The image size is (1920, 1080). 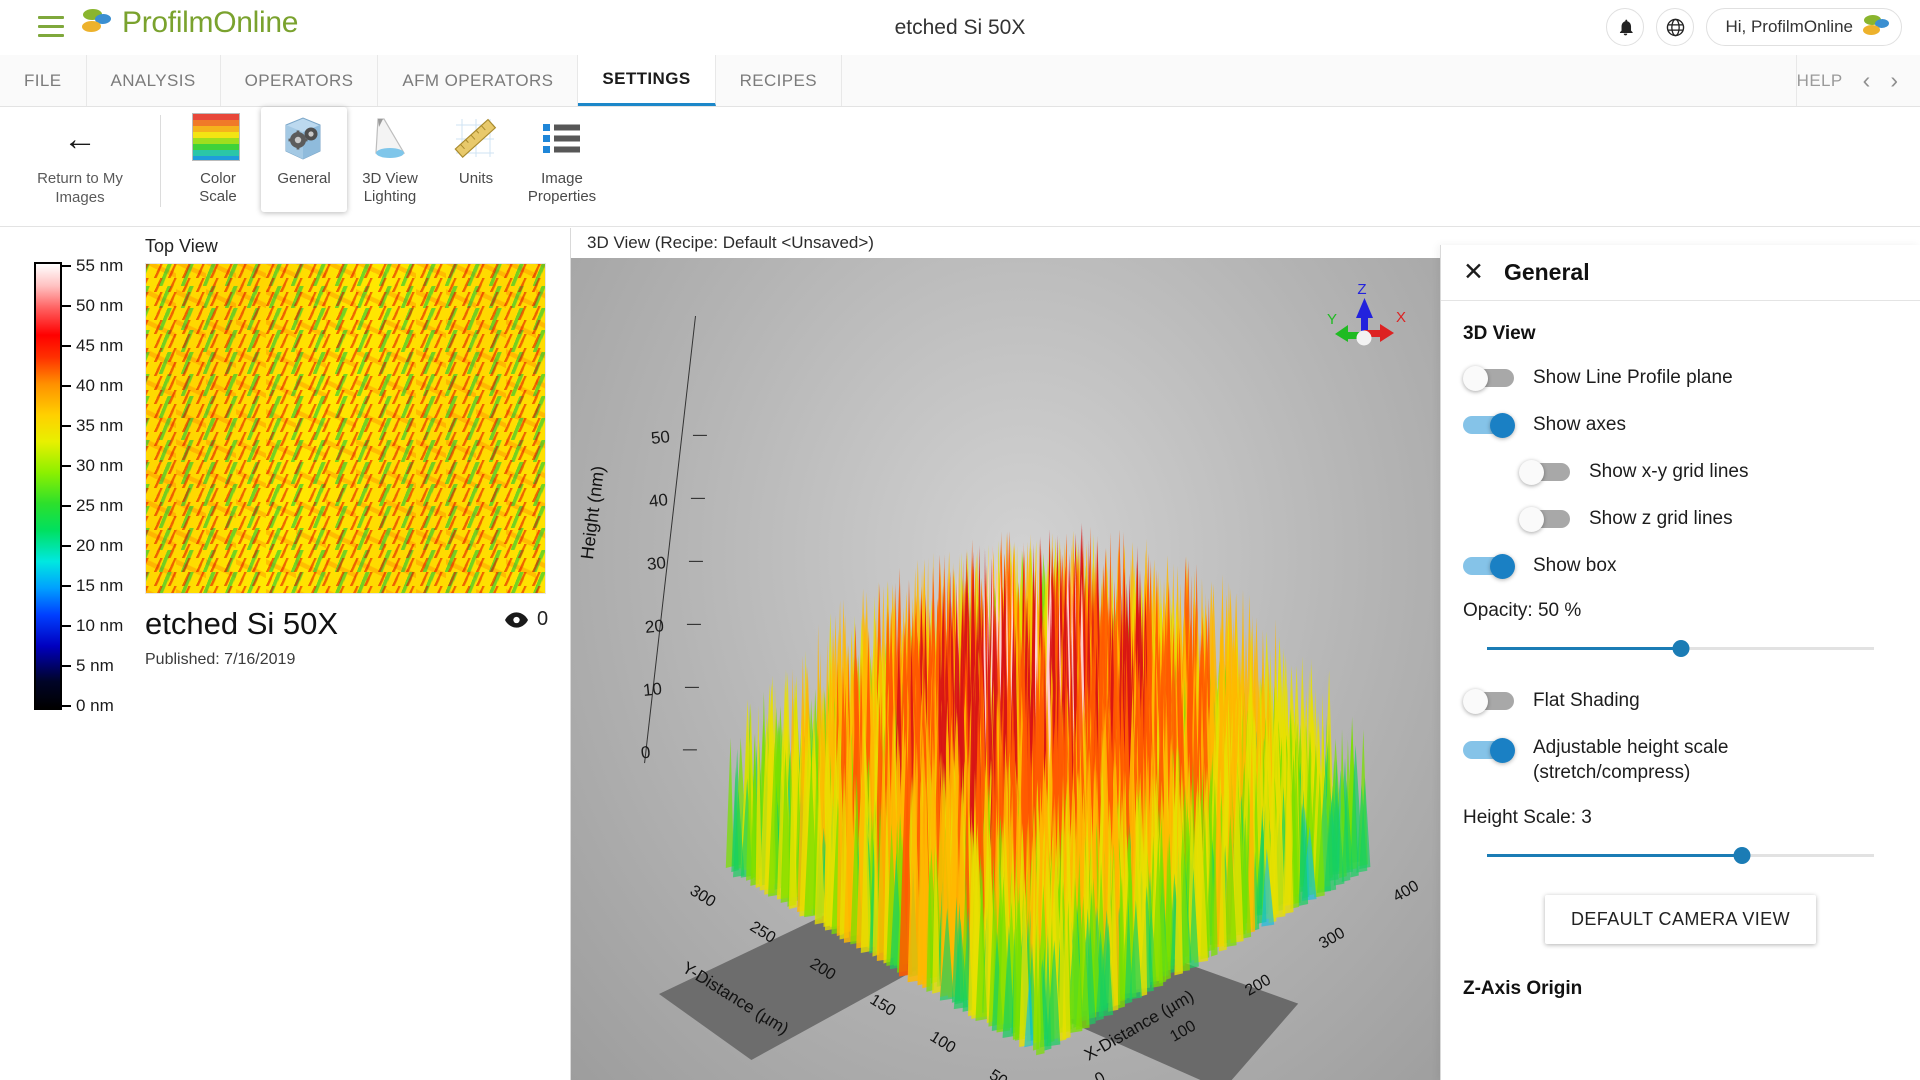 What do you see at coordinates (730, 242) in the screenshot?
I see `three-d-view-header: 3D View (Recipe: Default <Unsaved>)` at bounding box center [730, 242].